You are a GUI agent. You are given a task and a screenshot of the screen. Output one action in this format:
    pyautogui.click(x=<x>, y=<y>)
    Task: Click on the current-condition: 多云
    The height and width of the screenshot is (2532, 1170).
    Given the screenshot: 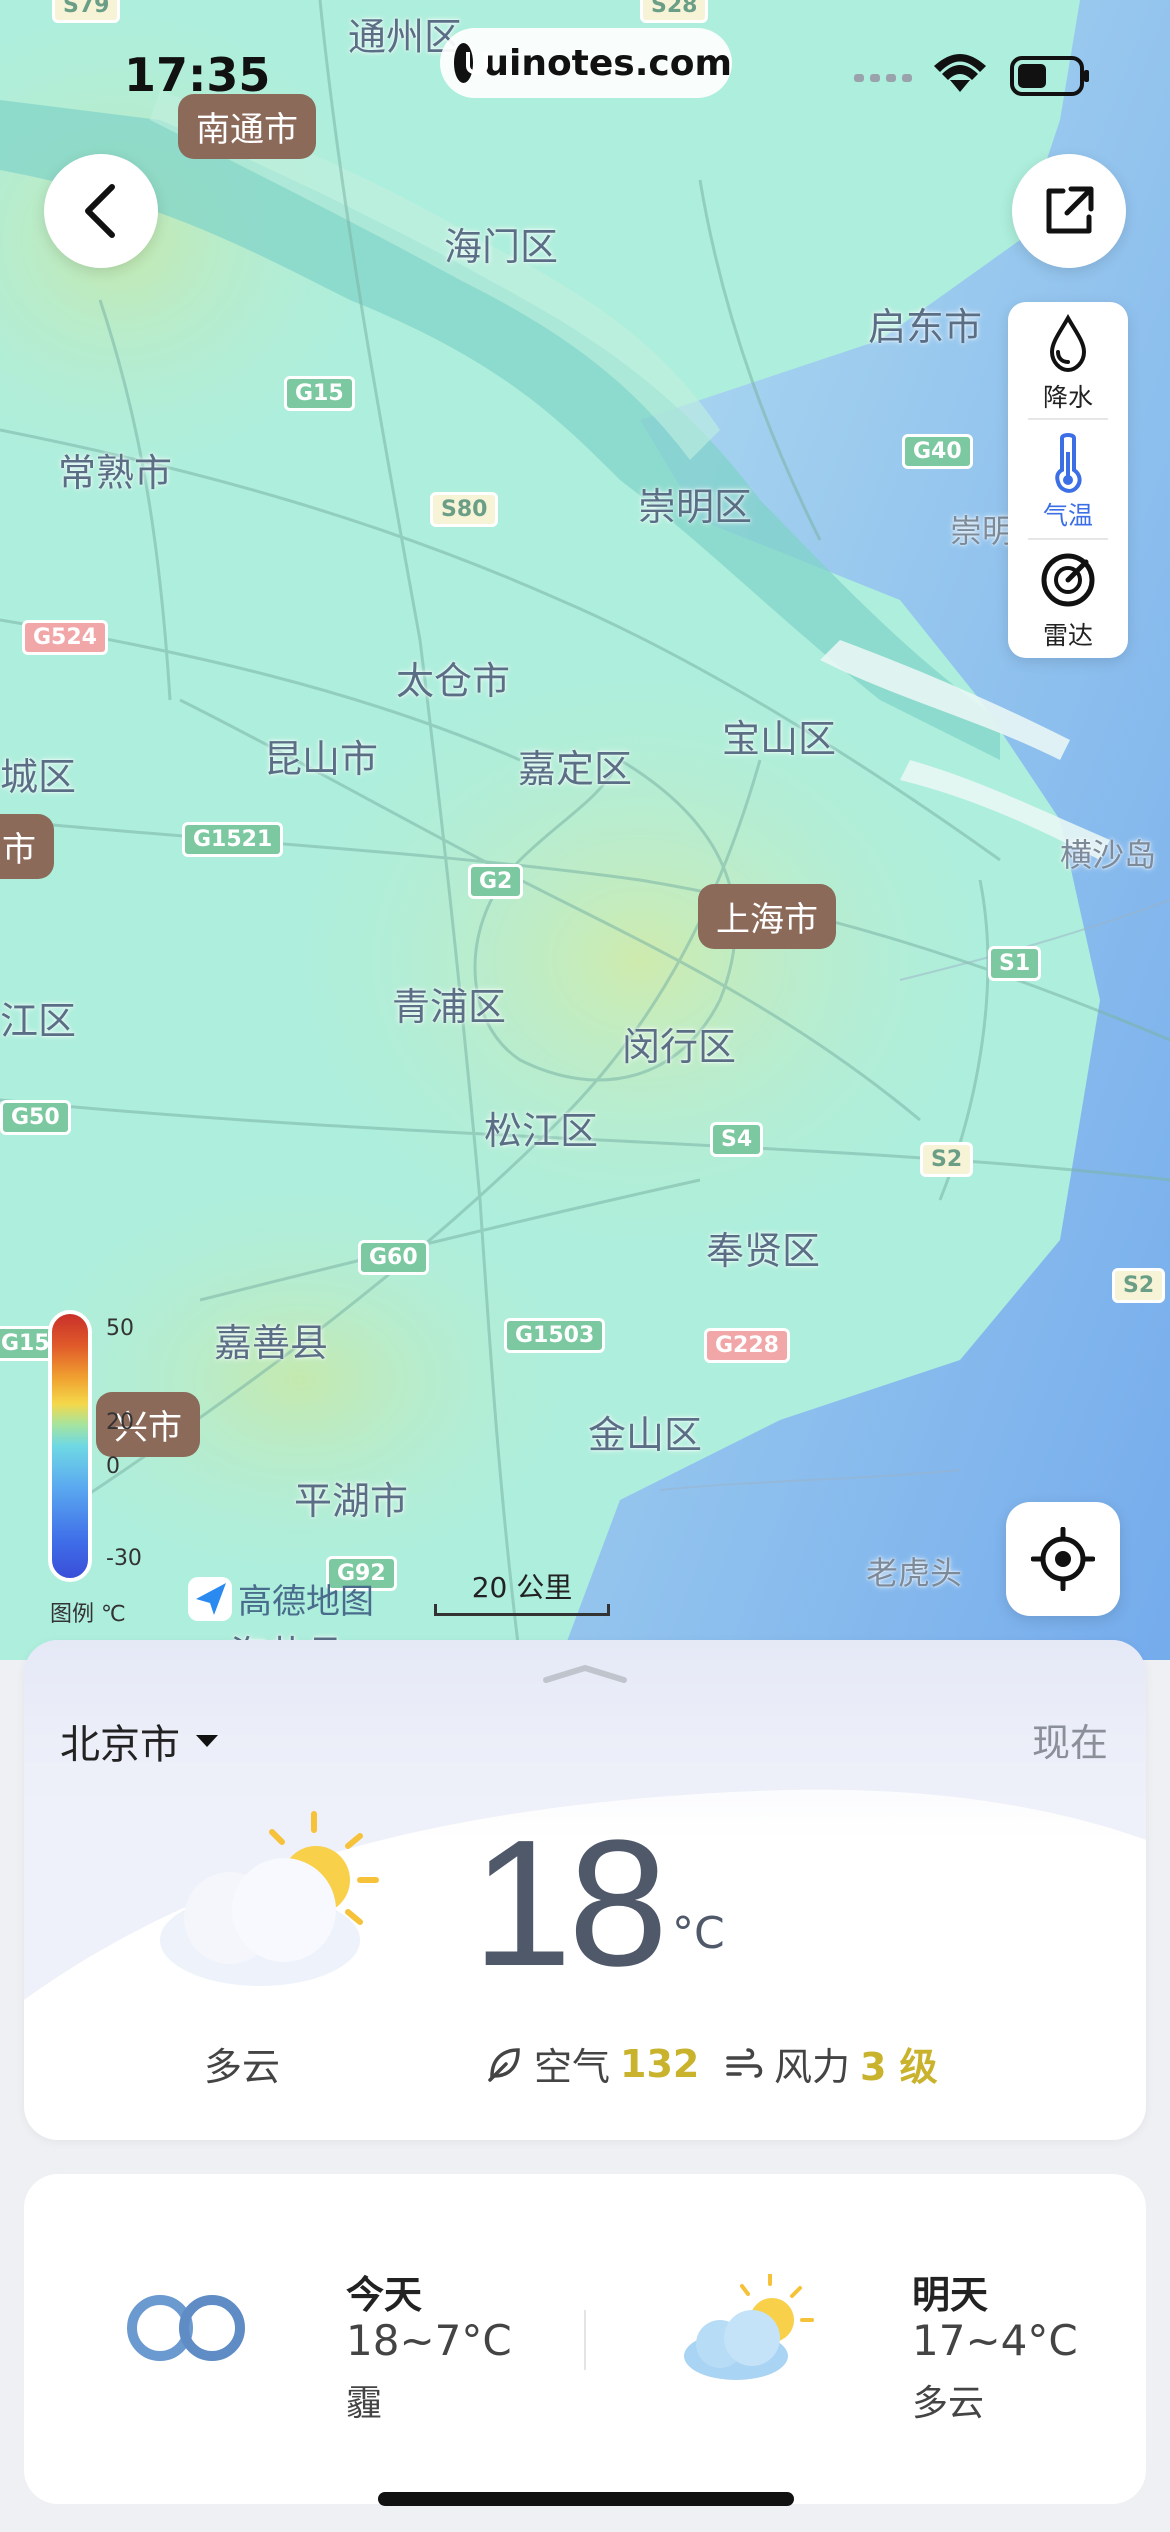 What is the action you would take?
    pyautogui.click(x=242, y=2067)
    